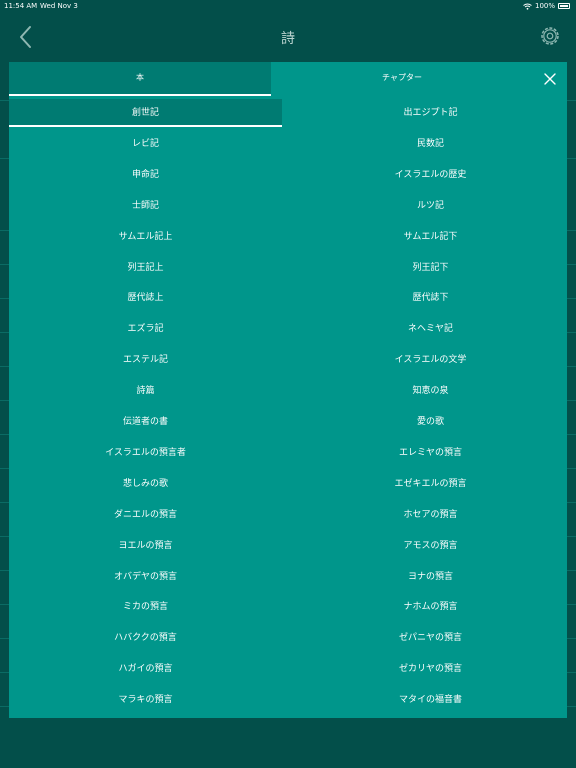  Describe the element at coordinates (145, 638) in the screenshot. I see `book-item: ハバククの預言` at that location.